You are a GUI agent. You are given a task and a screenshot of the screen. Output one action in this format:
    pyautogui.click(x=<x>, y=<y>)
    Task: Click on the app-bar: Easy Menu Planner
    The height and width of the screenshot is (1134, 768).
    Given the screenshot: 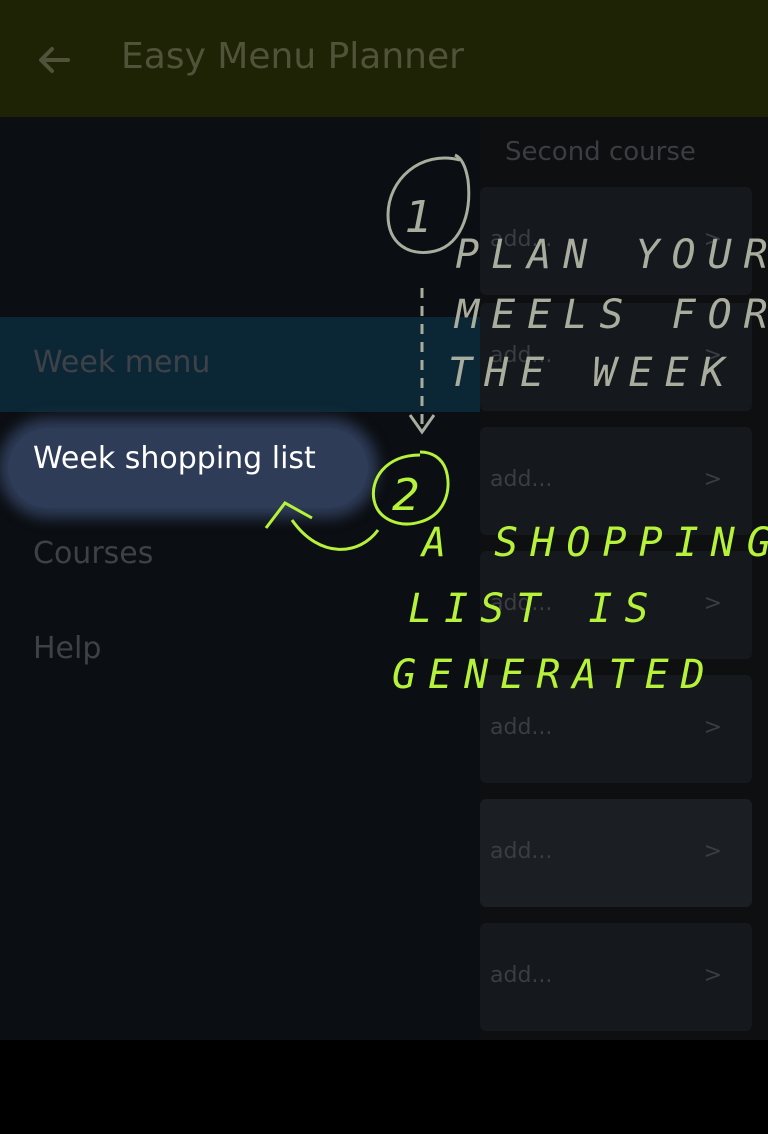 What is the action you would take?
    pyautogui.click(x=384, y=58)
    